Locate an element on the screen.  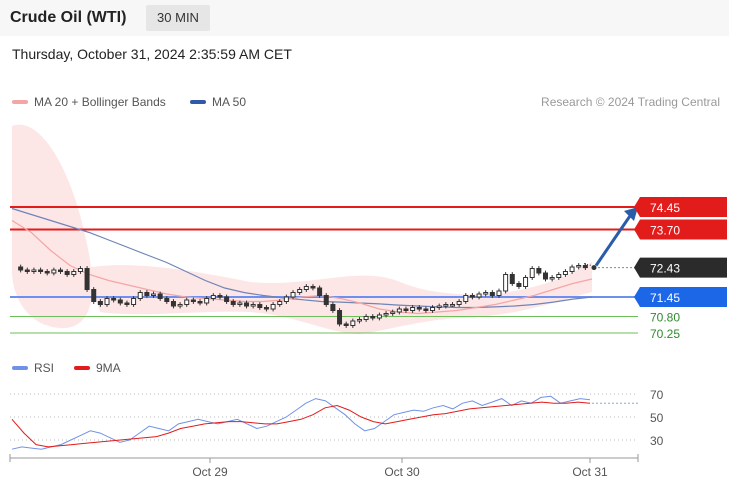
x-tick-label: Oct 29 is located at coordinates (210, 472).